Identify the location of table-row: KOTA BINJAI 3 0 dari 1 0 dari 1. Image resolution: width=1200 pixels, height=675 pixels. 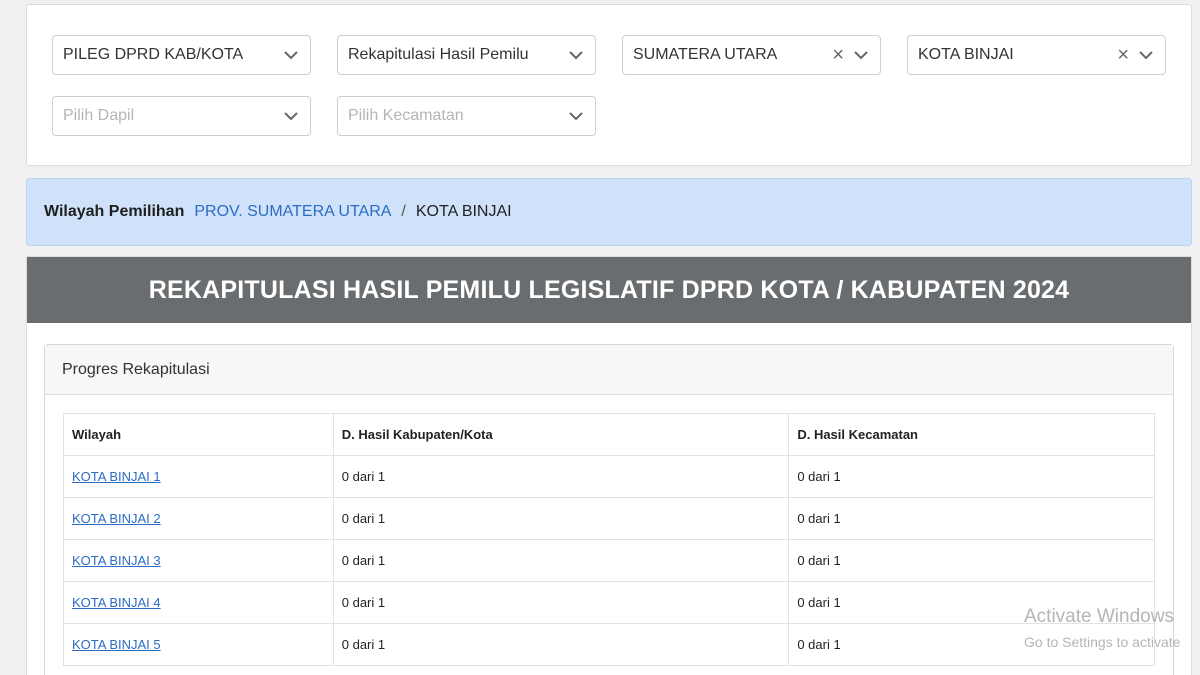
(609, 560).